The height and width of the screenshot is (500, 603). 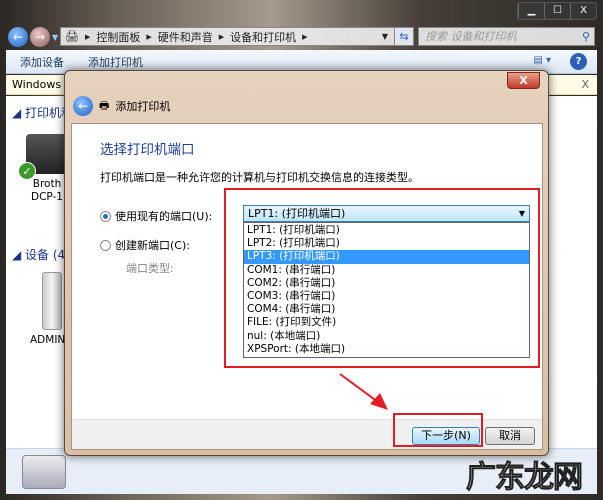 I want to click on annotation-arrow, so click(x=363, y=391).